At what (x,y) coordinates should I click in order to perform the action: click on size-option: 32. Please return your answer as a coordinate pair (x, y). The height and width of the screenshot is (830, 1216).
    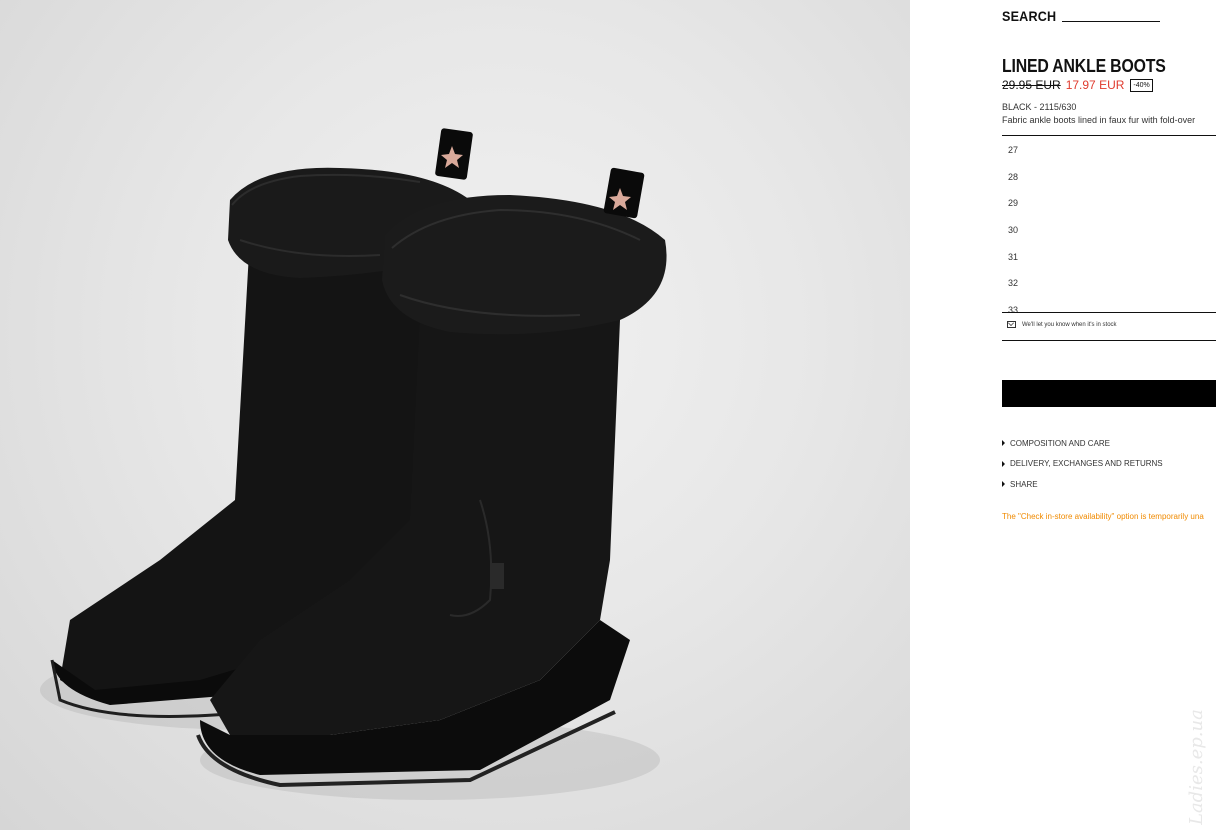
    Looking at the image, I should click on (1013, 283).